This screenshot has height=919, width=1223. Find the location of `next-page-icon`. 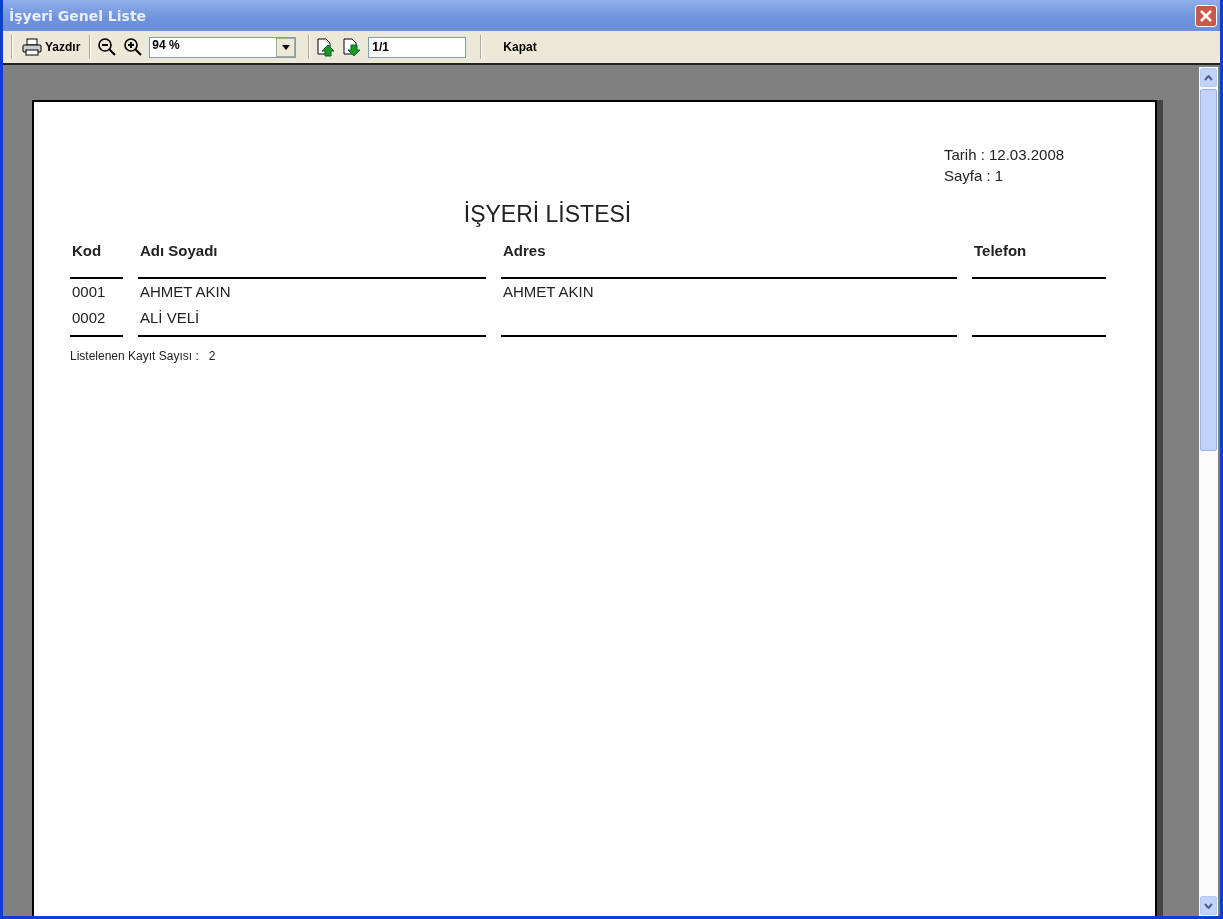

next-page-icon is located at coordinates (352, 47).